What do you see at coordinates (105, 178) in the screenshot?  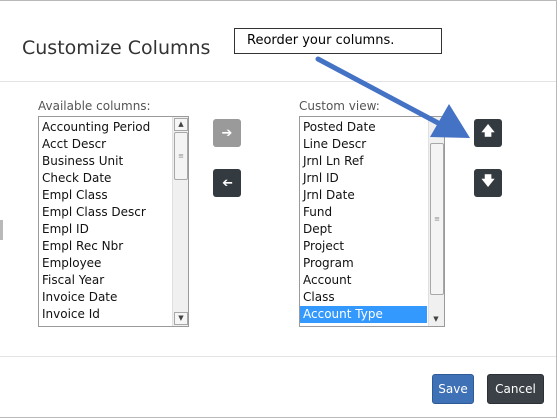 I see `list-item: Check Date` at bounding box center [105, 178].